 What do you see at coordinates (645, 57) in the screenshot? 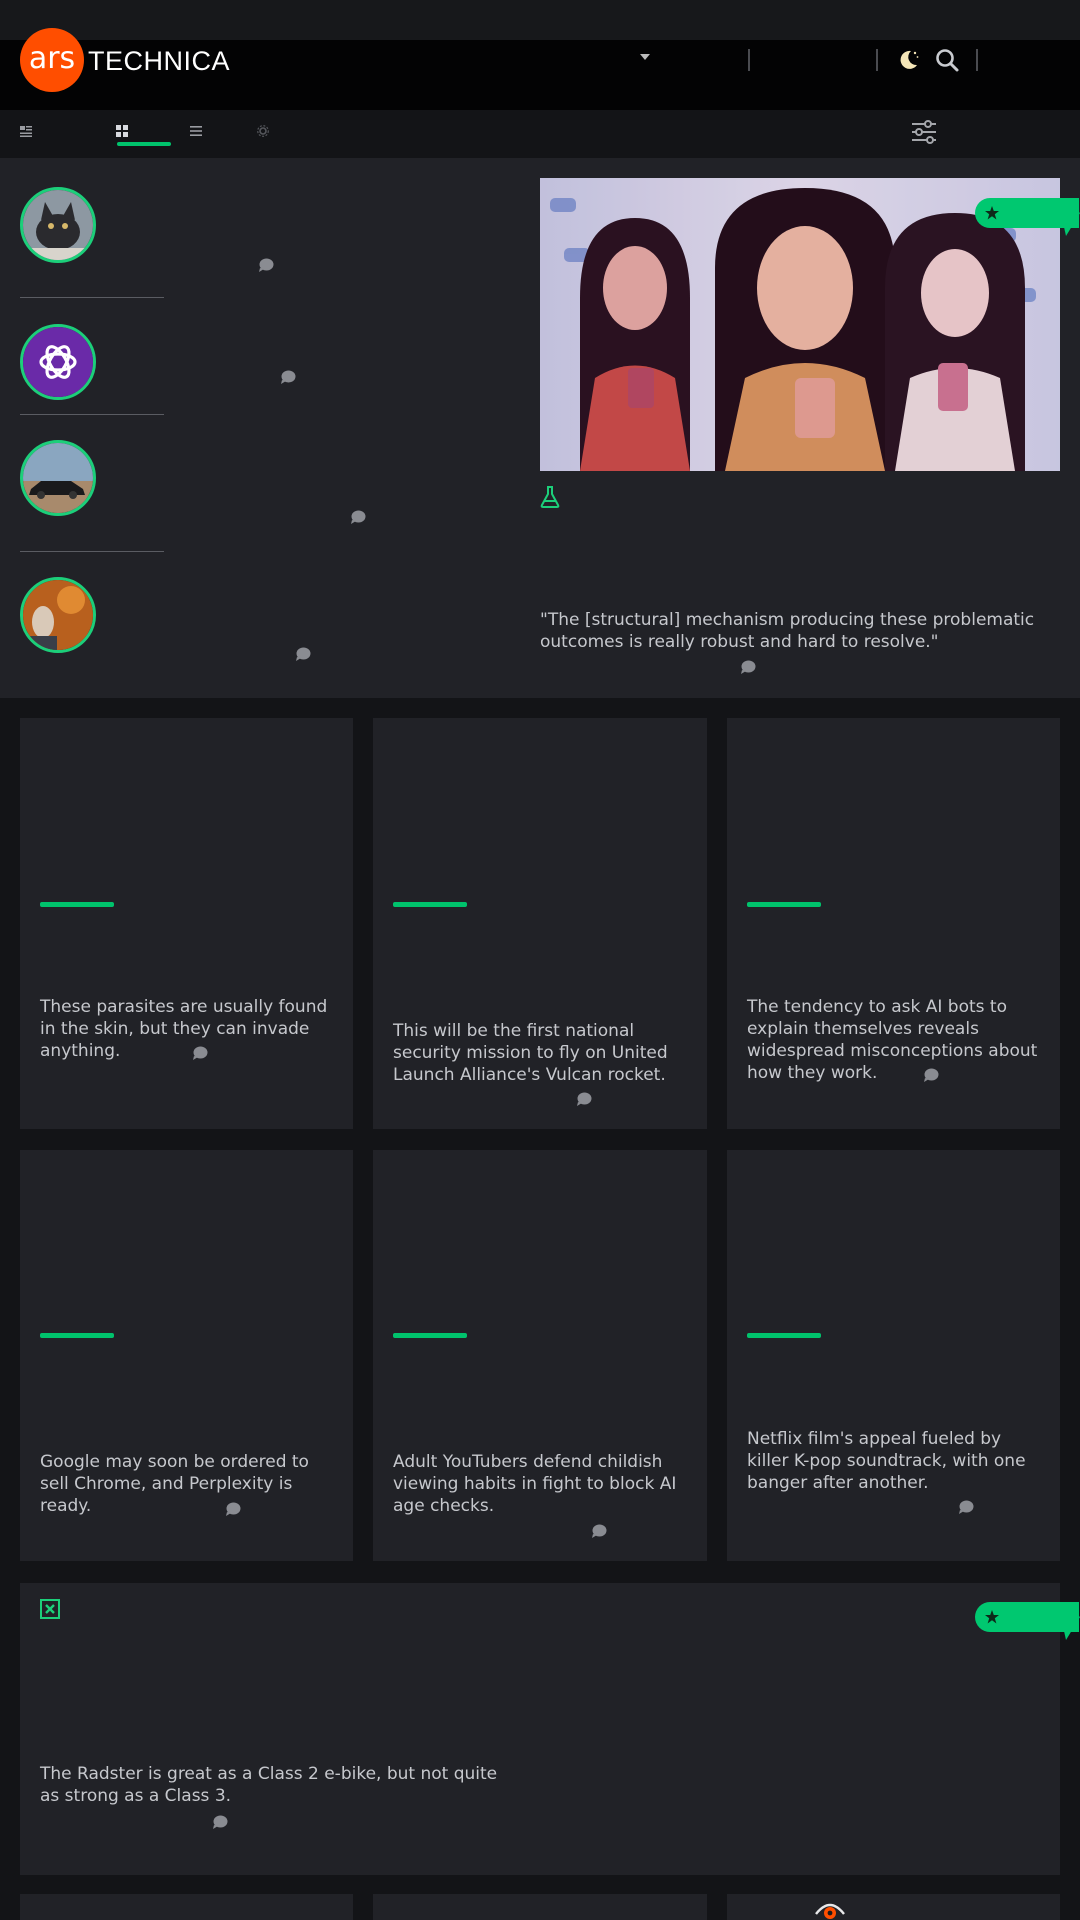
I see `dropdown-caret-icon` at bounding box center [645, 57].